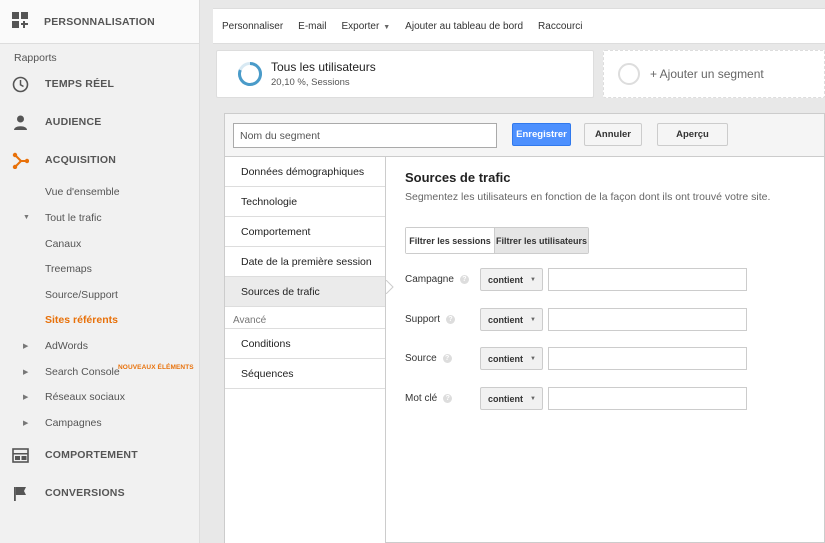 Image resolution: width=825 pixels, height=543 pixels. What do you see at coordinates (323, 67) in the screenshot?
I see `segment-title: Tous les utilisateurs` at bounding box center [323, 67].